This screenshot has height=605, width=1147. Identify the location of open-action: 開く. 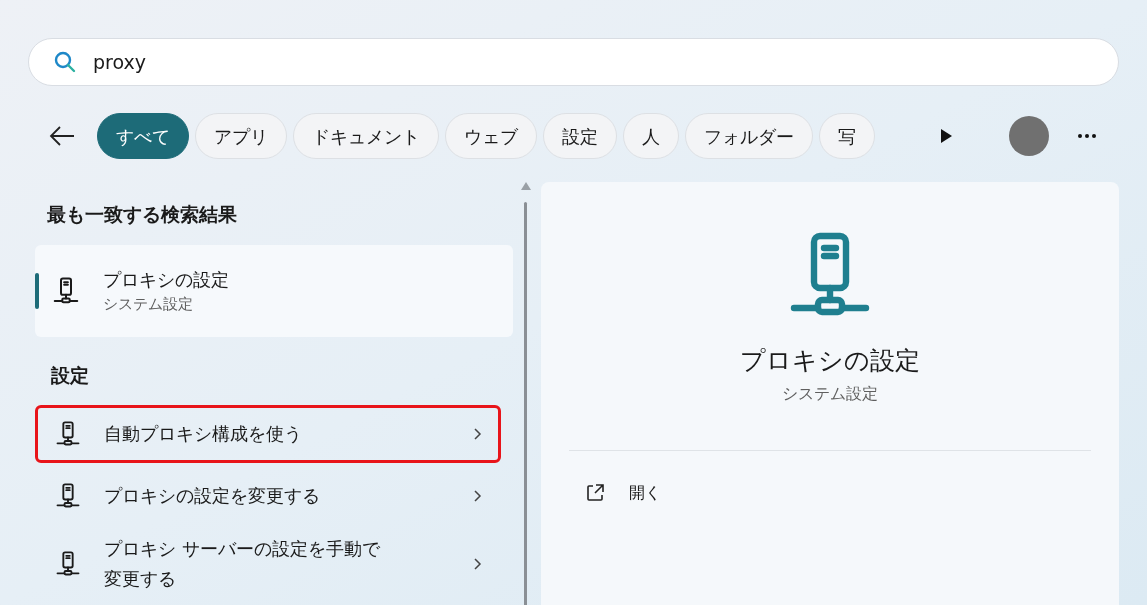
(830, 492).